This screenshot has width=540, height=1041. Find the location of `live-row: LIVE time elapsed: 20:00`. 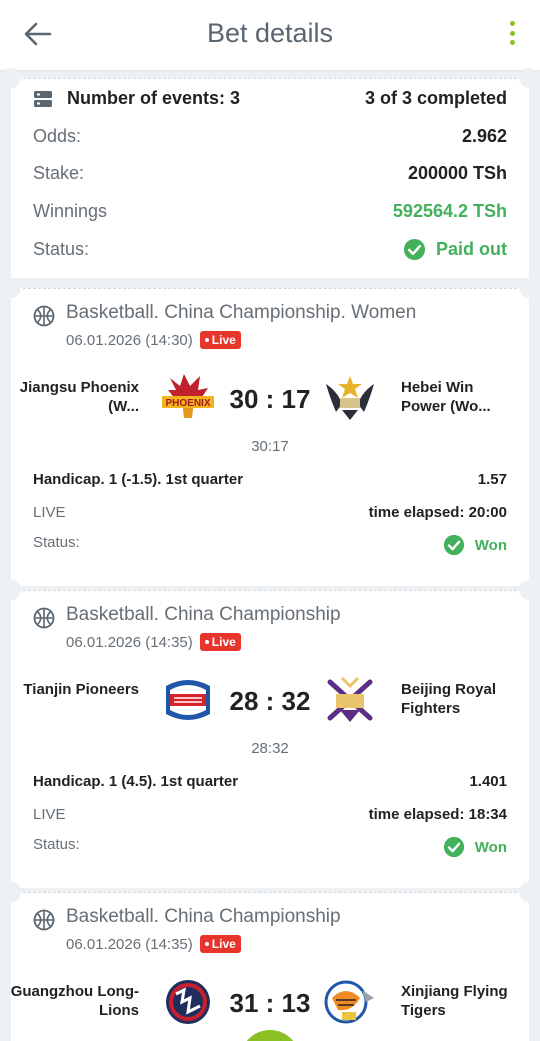

live-row: LIVE time elapsed: 20:00 is located at coordinates (270, 512).